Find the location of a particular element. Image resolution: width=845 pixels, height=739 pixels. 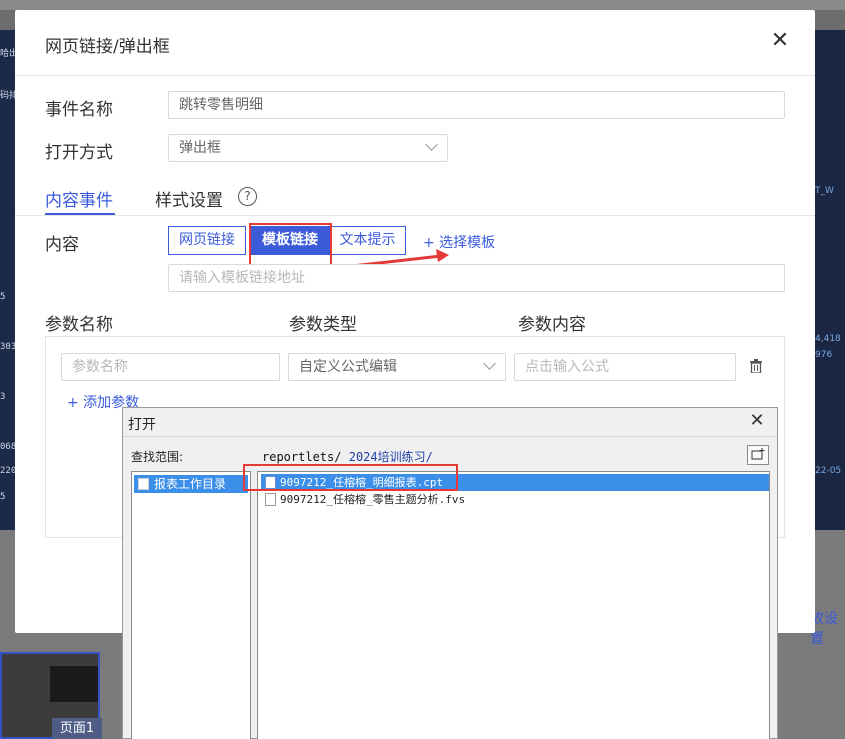

new-folder-icon is located at coordinates (758, 454).